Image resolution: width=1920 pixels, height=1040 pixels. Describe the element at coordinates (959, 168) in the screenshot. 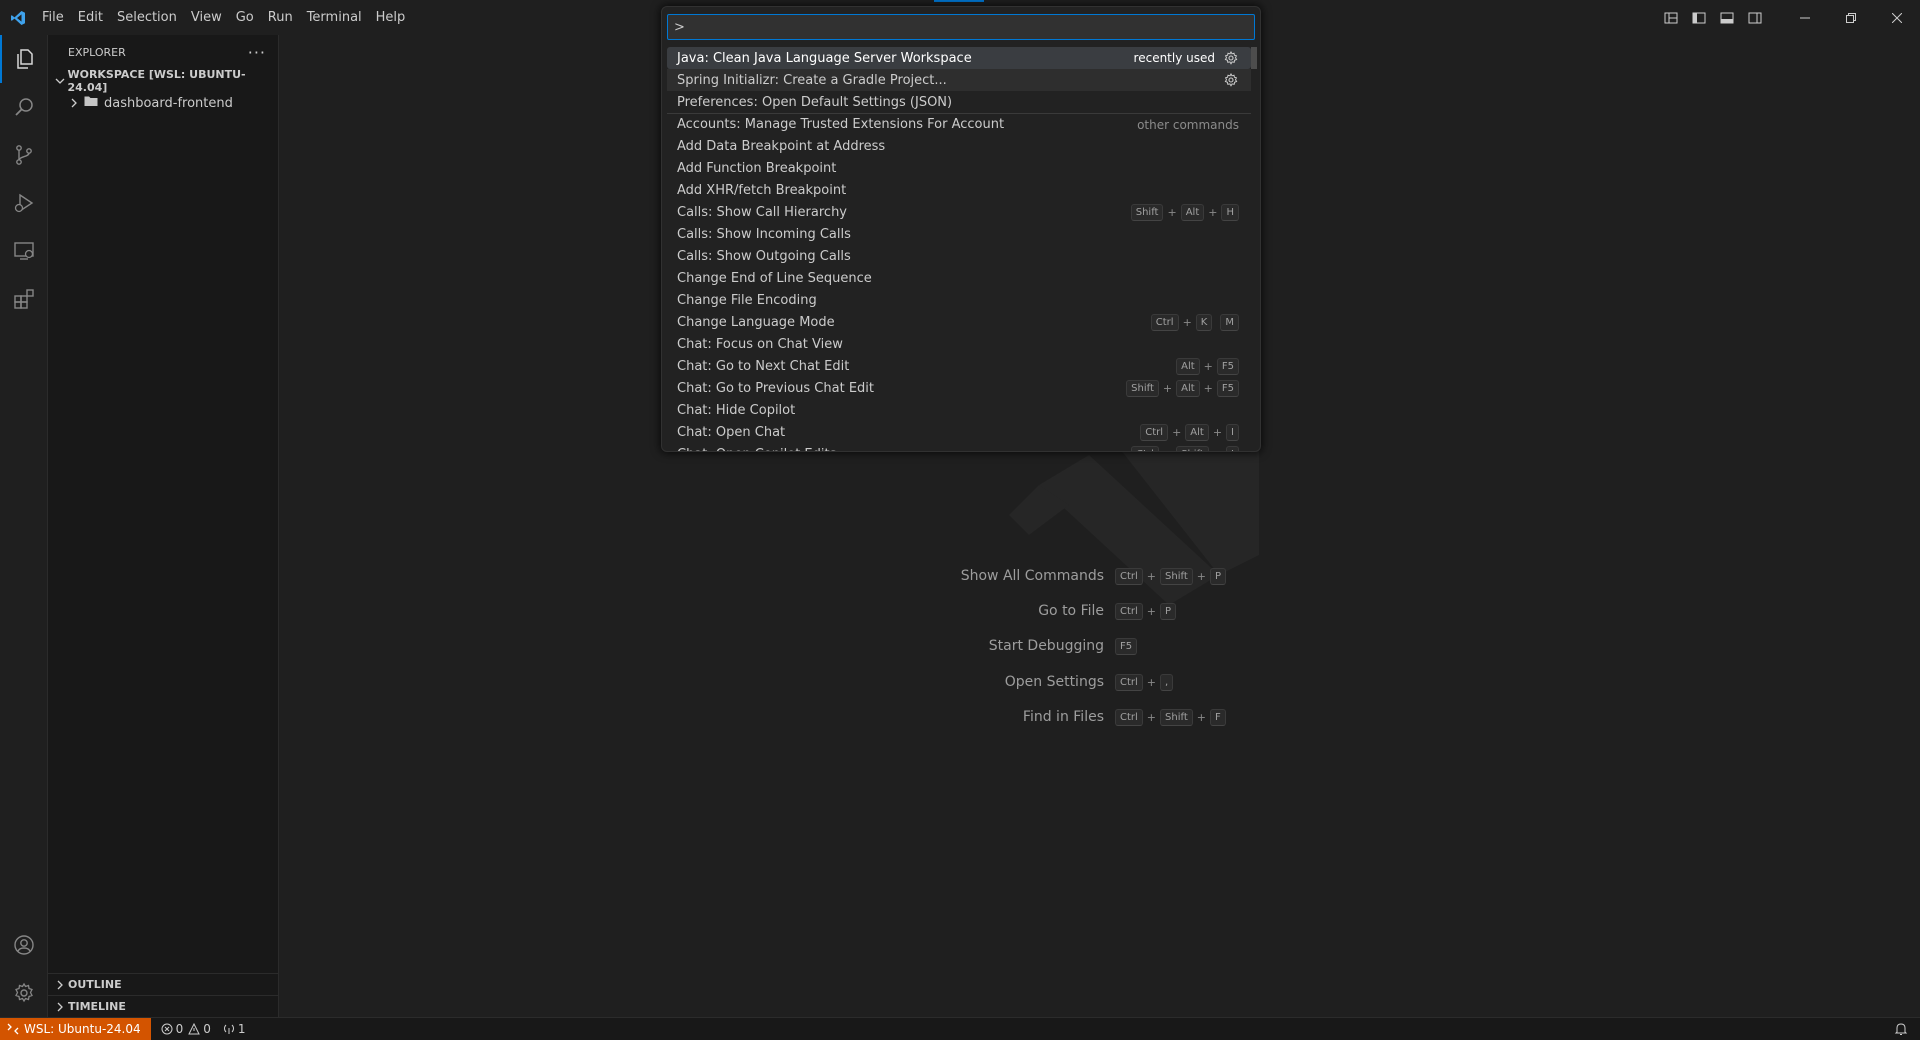

I see `command-item: Add Function Breakpoint` at that location.